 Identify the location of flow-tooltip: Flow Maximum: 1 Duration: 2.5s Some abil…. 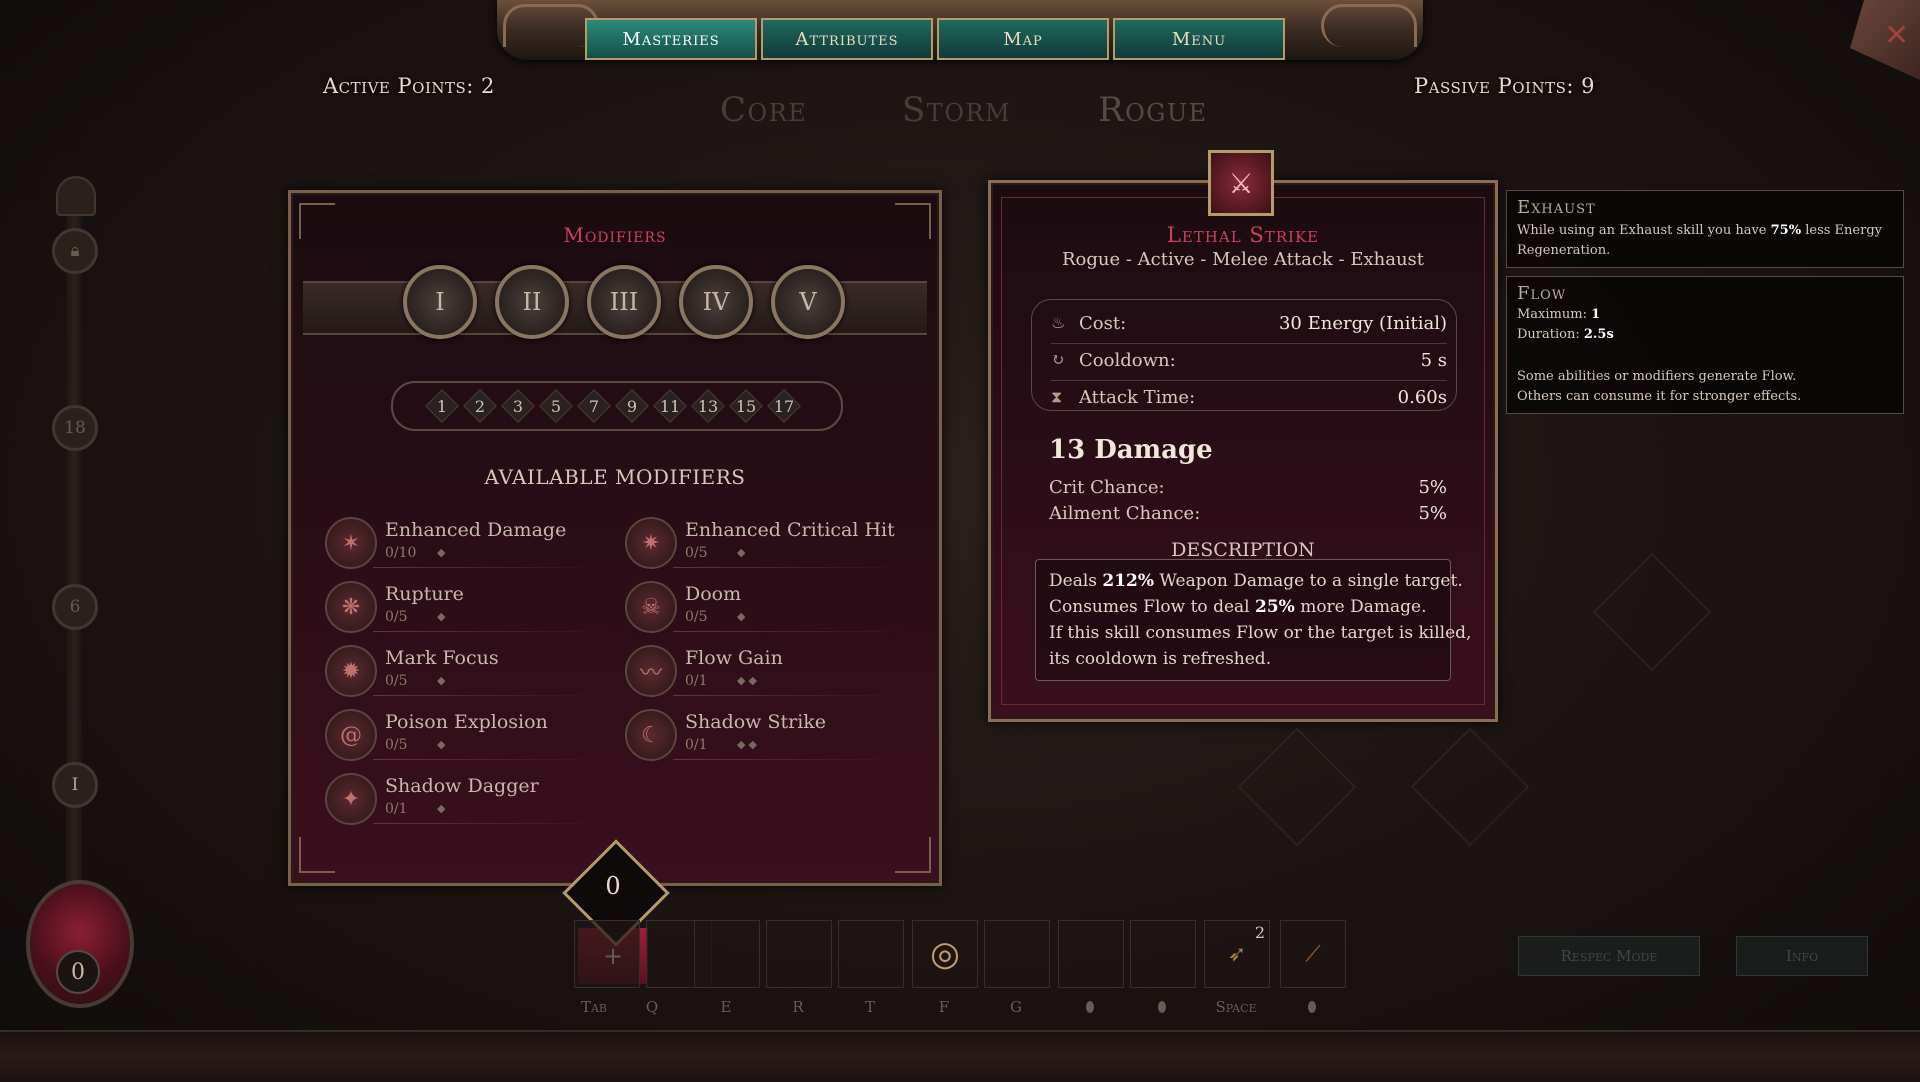
(1705, 345).